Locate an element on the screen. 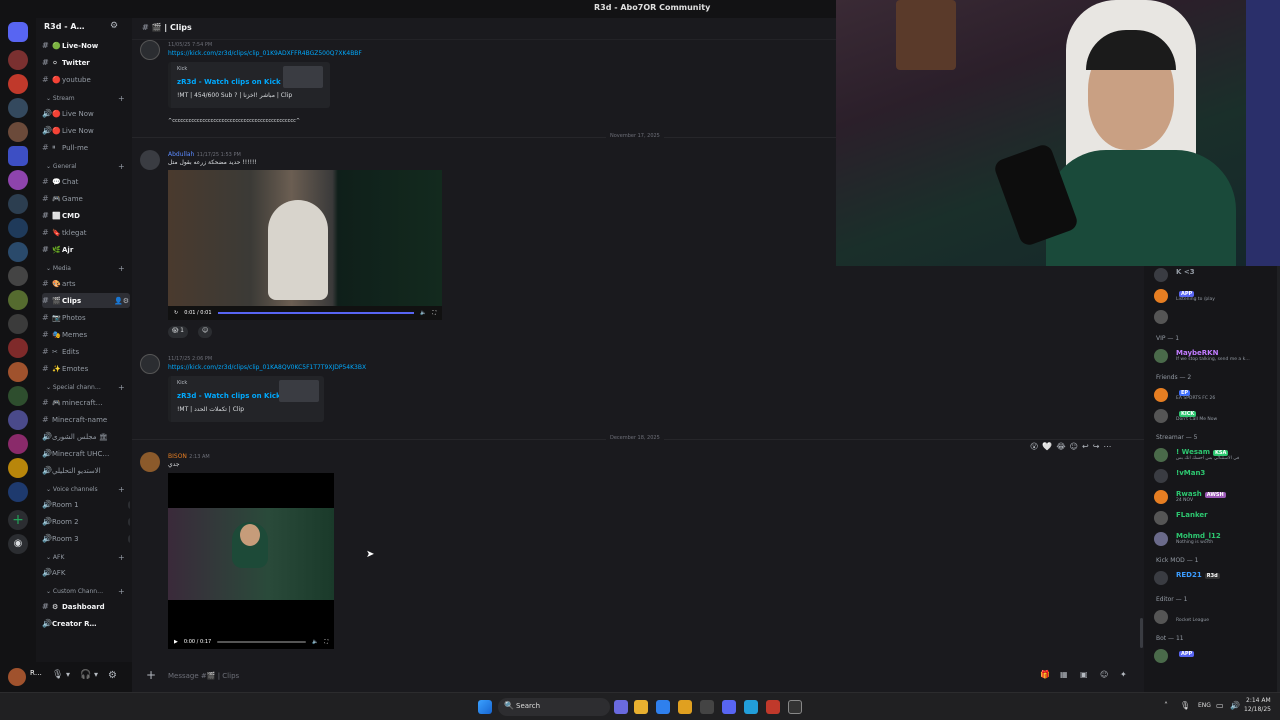  member-item: APP Listening to /play is located at coordinates (1216, 296).